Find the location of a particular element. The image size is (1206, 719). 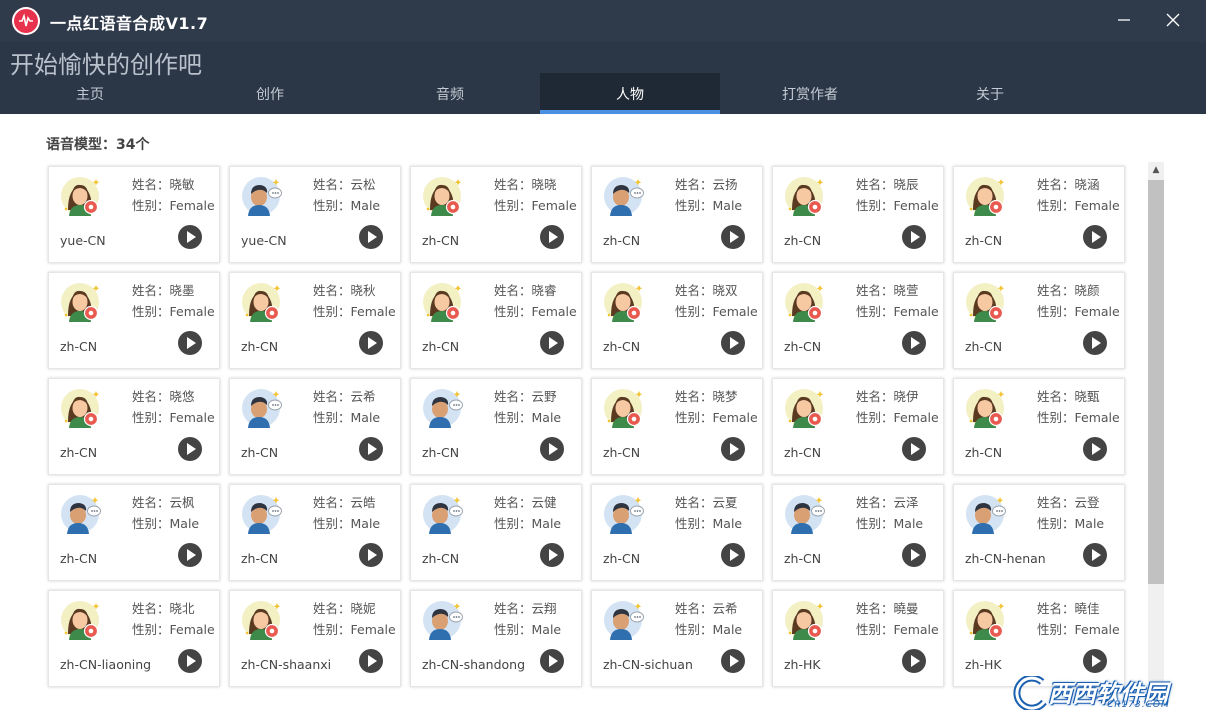

voice-card: 姓名：晓秋 性别：Female zh-CN is located at coordinates (315, 320).